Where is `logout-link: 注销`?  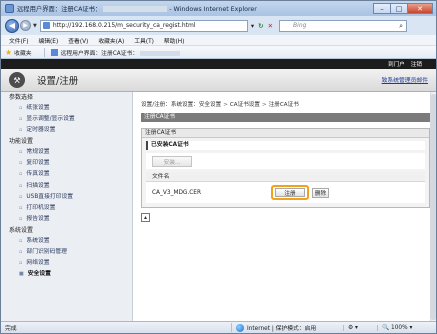
logout-link: 注销 is located at coordinates (416, 64).